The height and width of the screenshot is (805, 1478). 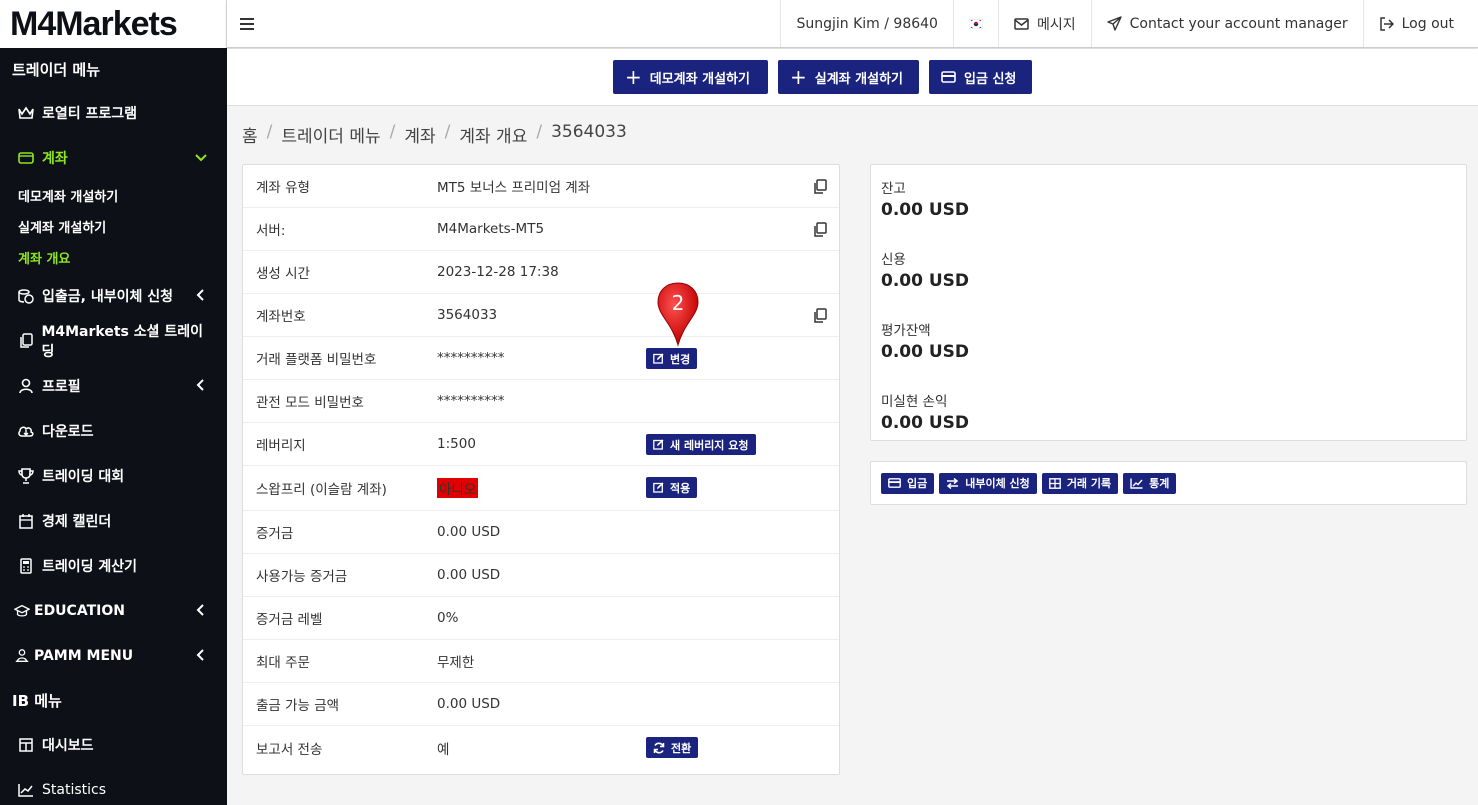 I want to click on table-row: 출금 가능 금액 0.00 USD, so click(x=541, y=704).